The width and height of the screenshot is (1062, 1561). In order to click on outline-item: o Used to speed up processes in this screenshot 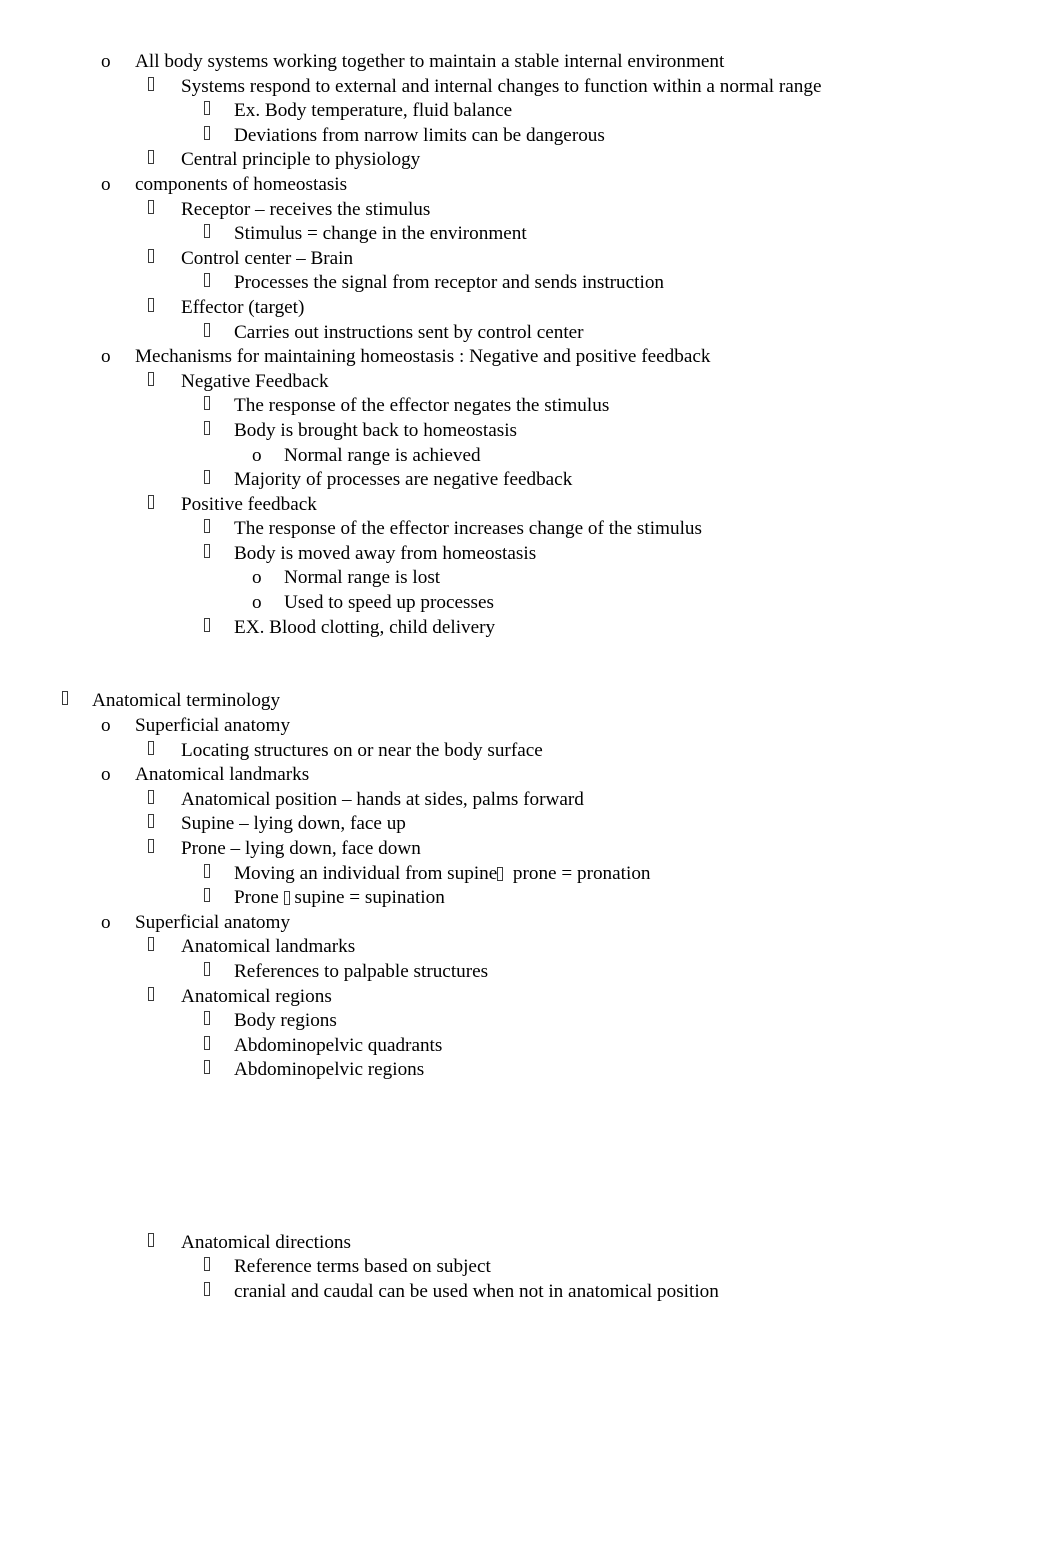, I will do `click(531, 603)`.